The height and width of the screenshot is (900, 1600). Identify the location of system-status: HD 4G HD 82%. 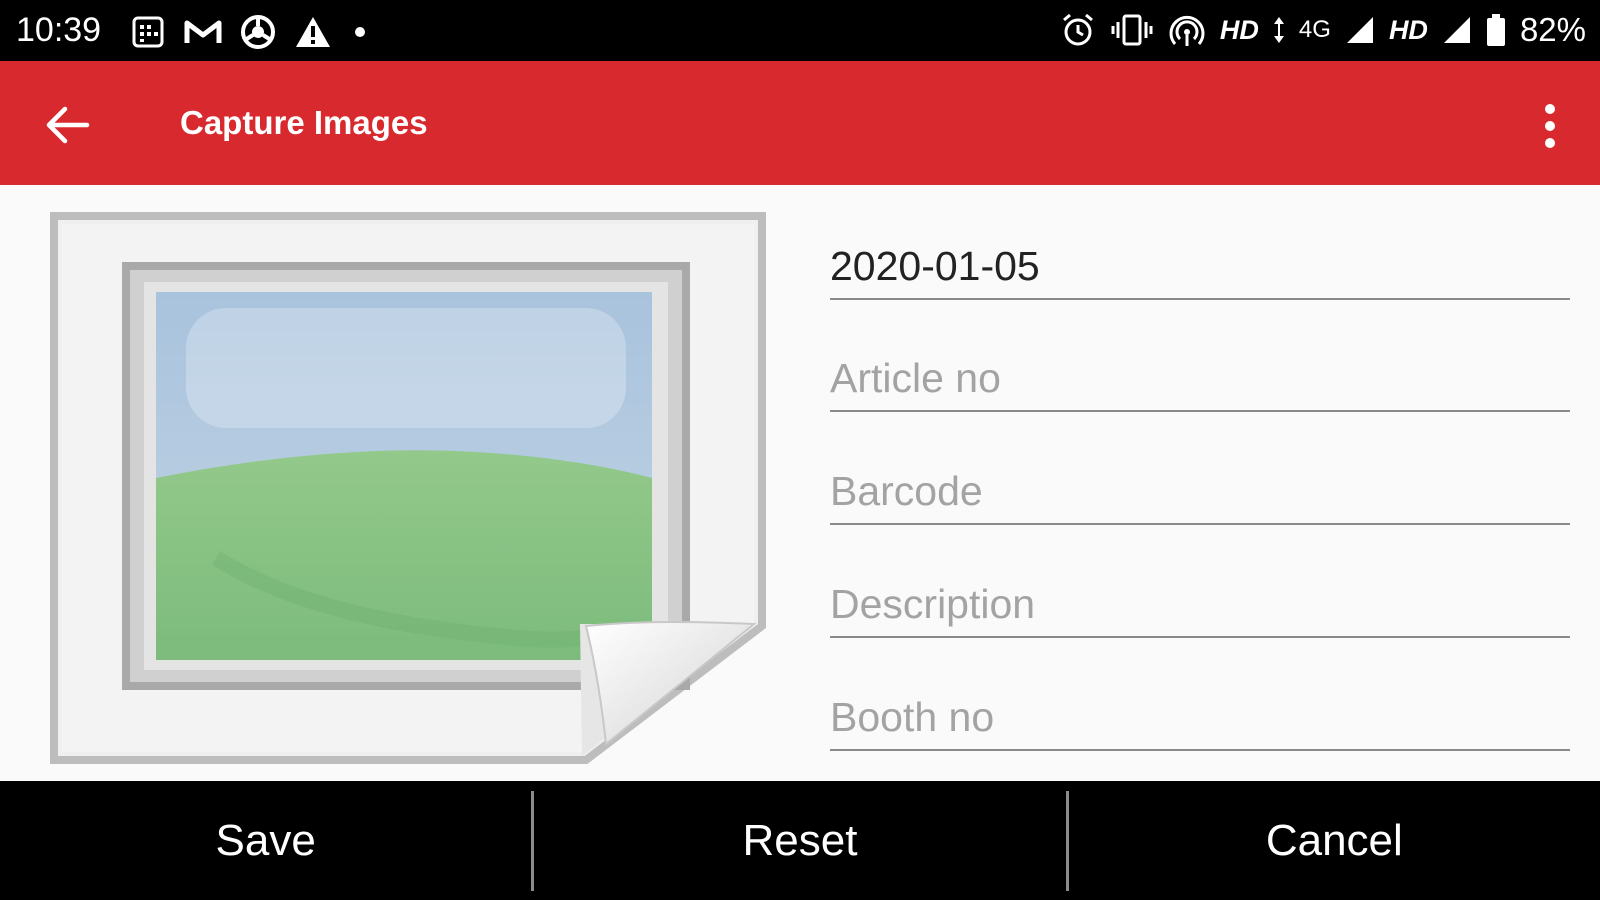
(1323, 30).